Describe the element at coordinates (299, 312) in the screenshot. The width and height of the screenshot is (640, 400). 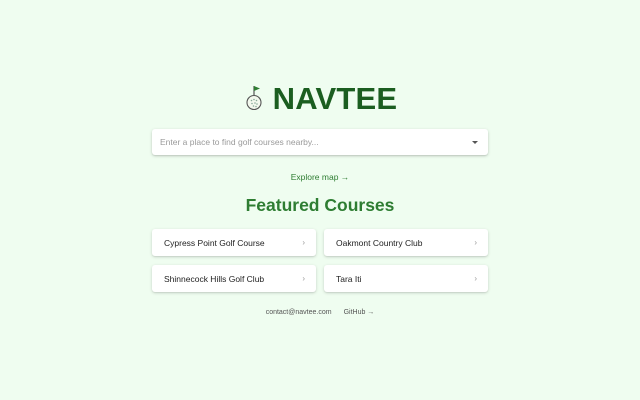
I see `contact-email-link: contact@navtee.com` at that location.